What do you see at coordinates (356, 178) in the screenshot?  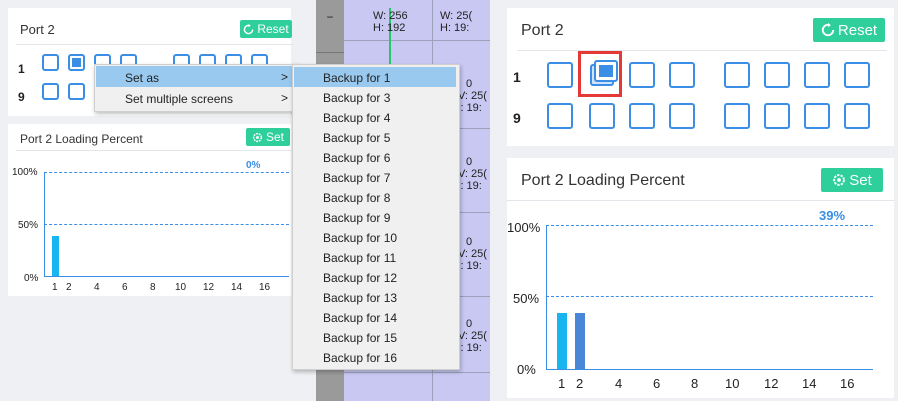 I see `submenu-item: Backup for 7` at bounding box center [356, 178].